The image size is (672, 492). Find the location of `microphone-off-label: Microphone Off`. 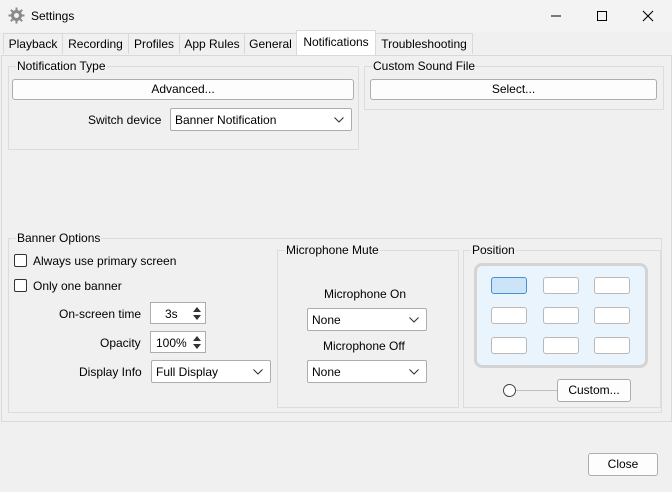

microphone-off-label: Microphone Off is located at coordinates (364, 346).